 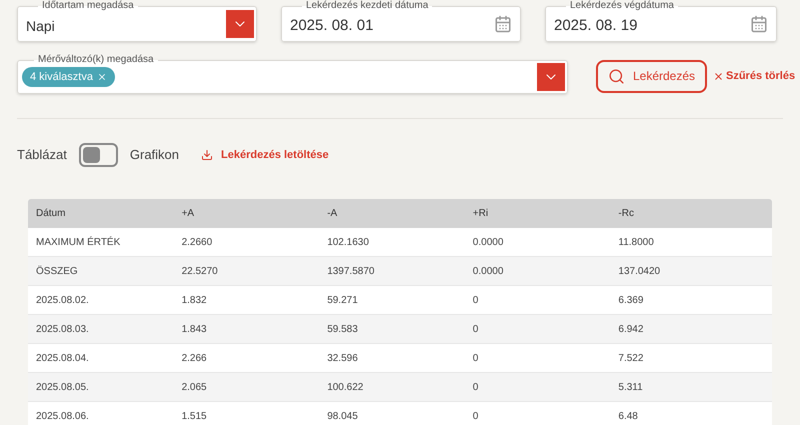 What do you see at coordinates (596, 26) in the screenshot?
I see `field-value: 2025. 08. 19` at bounding box center [596, 26].